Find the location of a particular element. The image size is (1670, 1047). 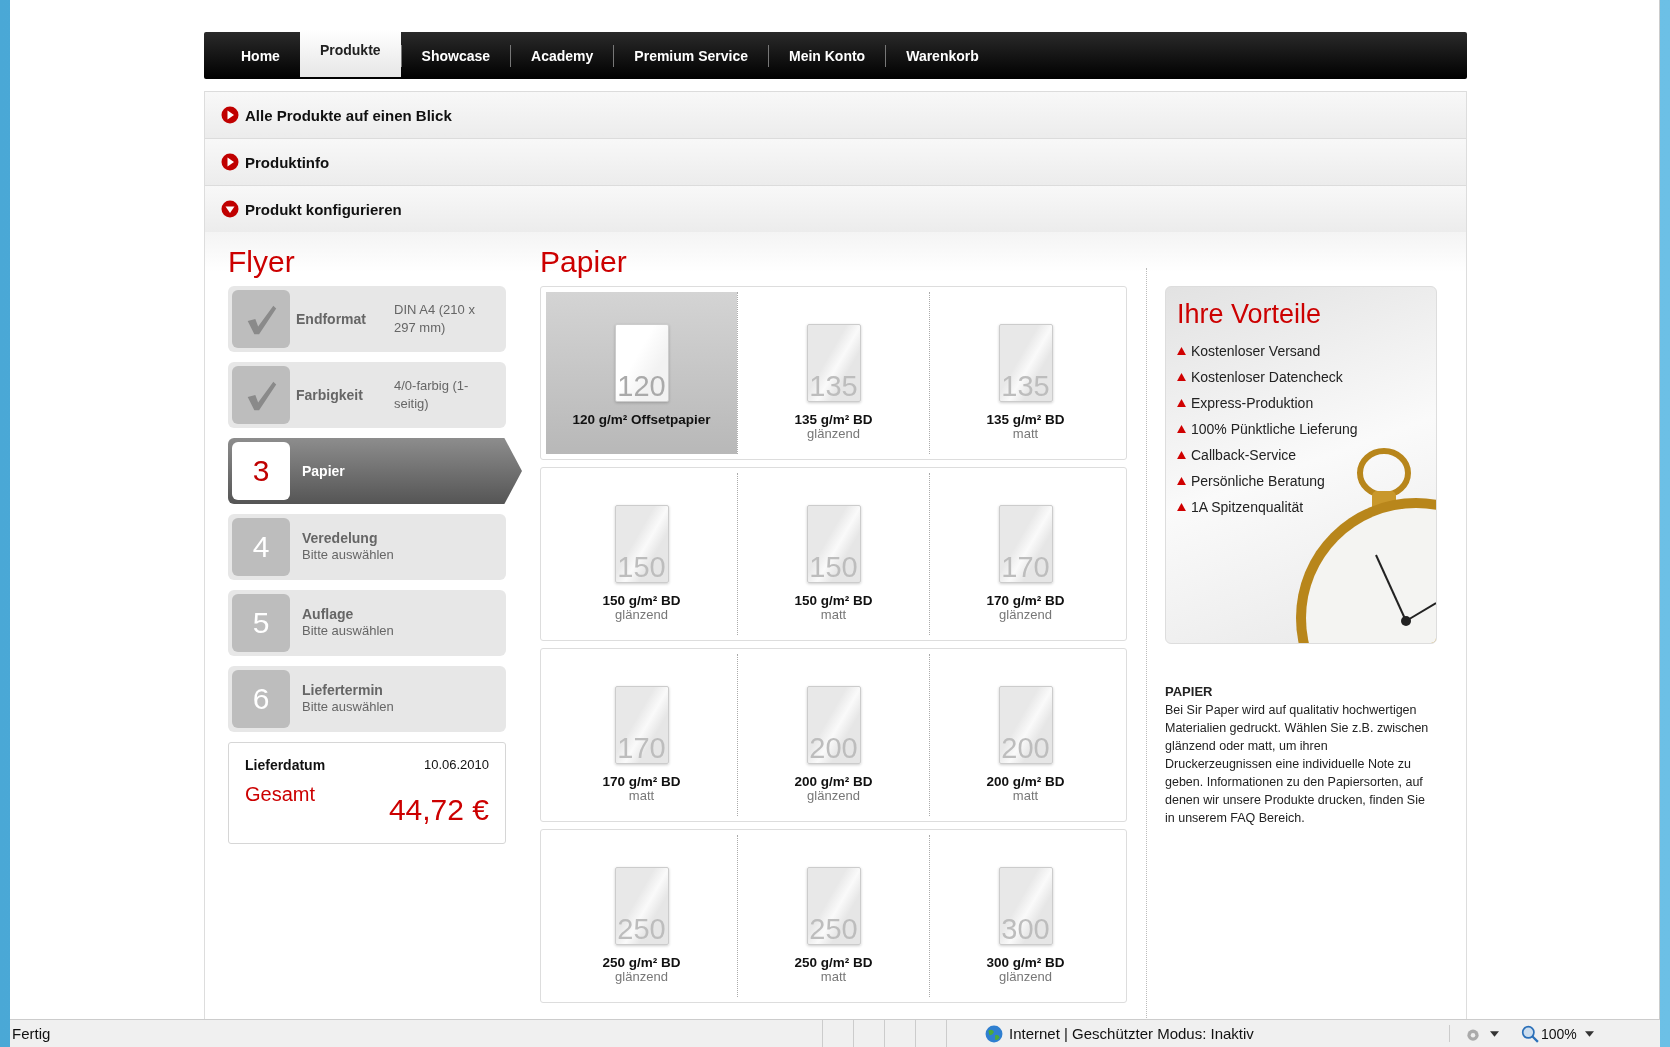

paper-option: 200 200 g/m² BD glänzend is located at coordinates (833, 735).